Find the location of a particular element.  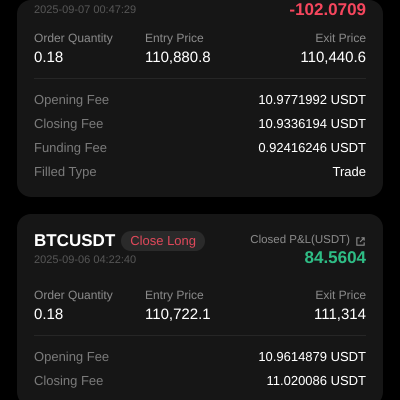

symbol-title: BTCUSDT is located at coordinates (75, 241).